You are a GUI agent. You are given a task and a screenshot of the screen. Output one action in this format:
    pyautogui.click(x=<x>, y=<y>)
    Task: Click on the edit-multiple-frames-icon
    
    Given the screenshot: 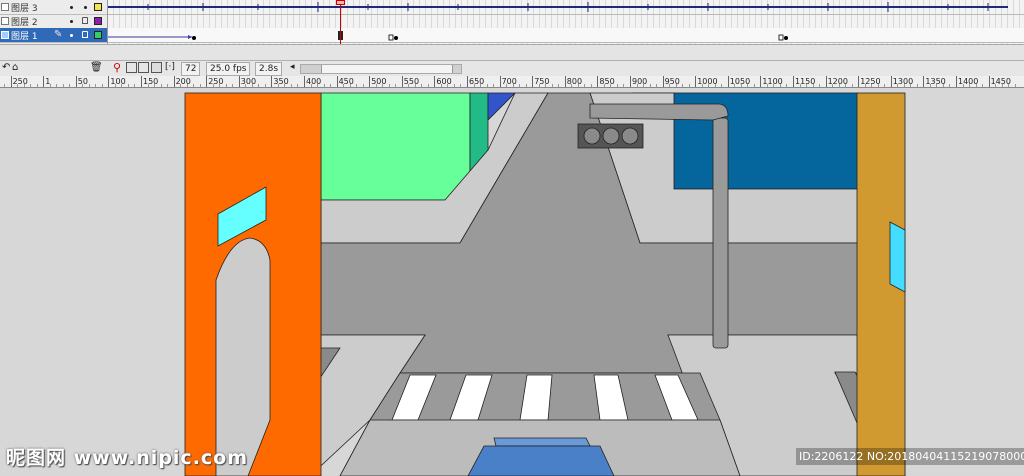 What is the action you would take?
    pyautogui.click(x=156, y=67)
    